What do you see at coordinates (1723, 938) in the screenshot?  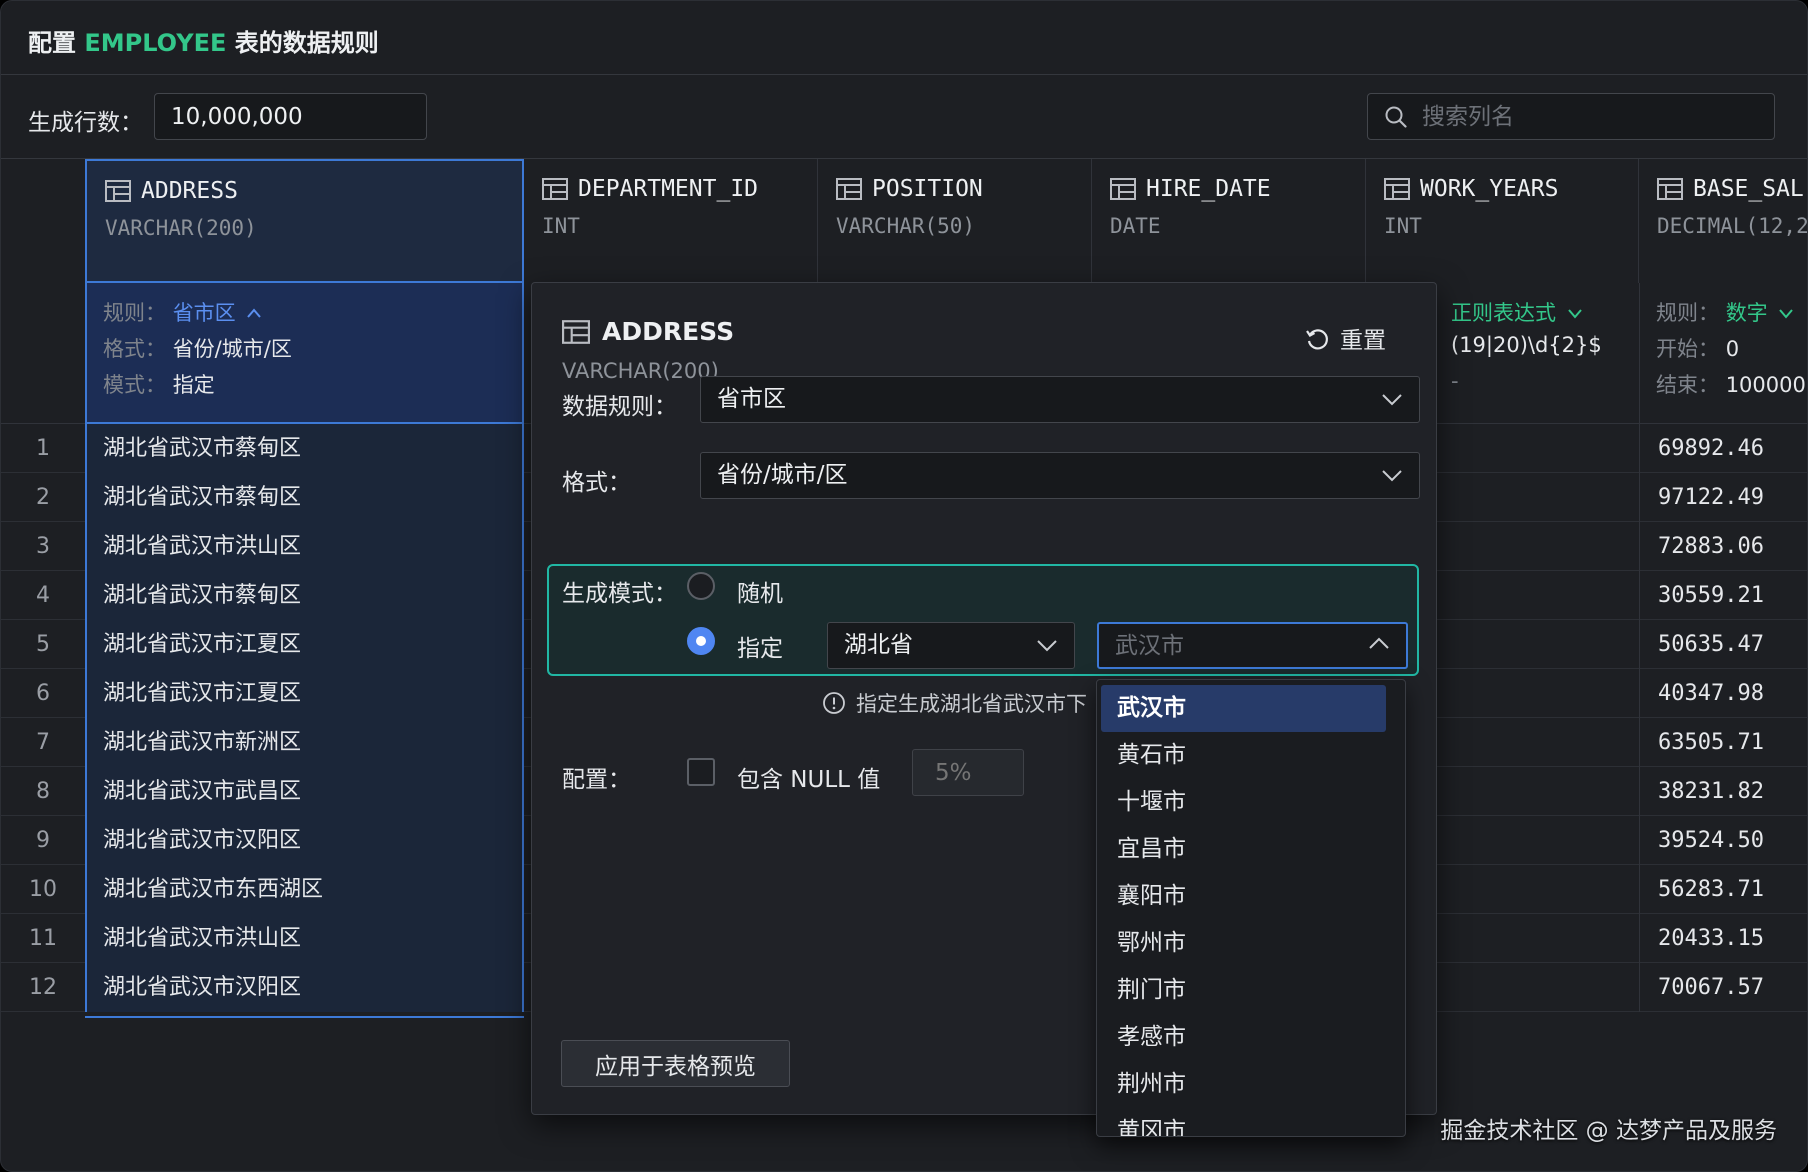 I see `salary-cell: 20433.15` at bounding box center [1723, 938].